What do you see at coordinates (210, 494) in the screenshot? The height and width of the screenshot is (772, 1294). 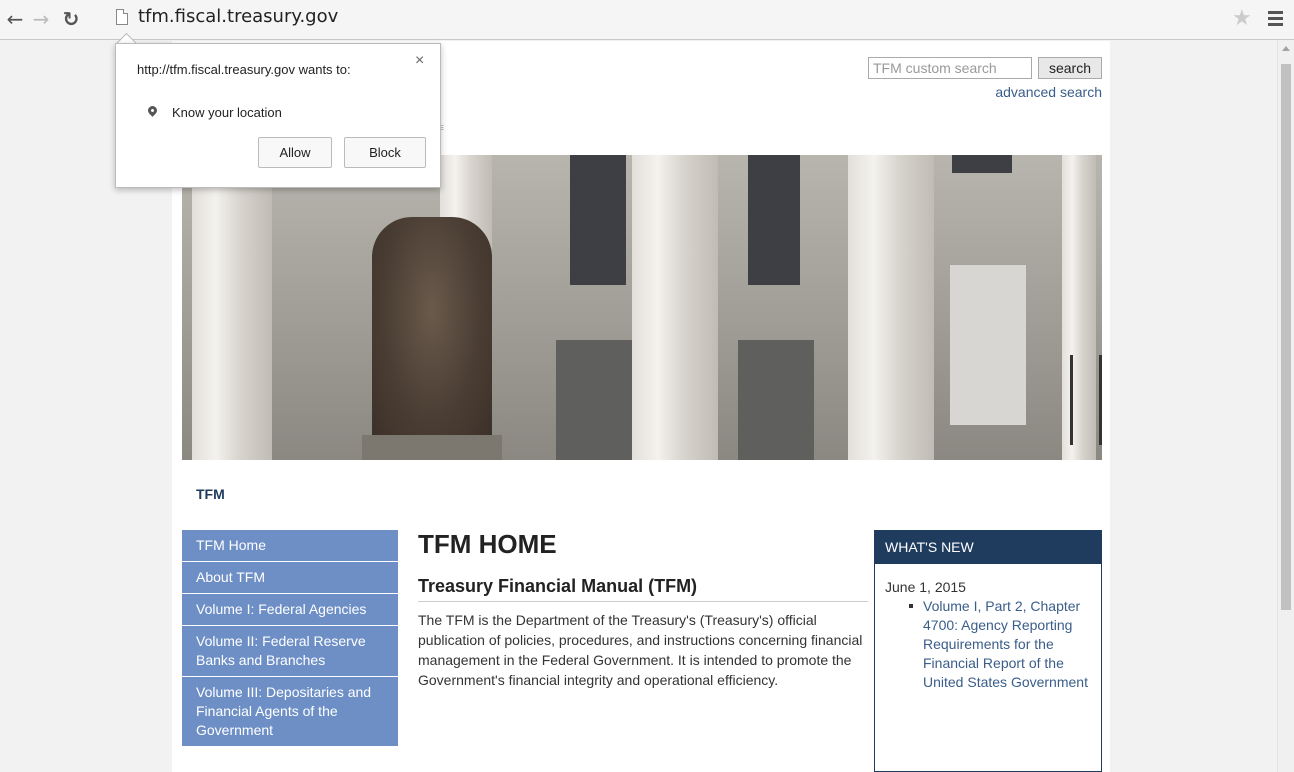 I see `site-label: TFM` at bounding box center [210, 494].